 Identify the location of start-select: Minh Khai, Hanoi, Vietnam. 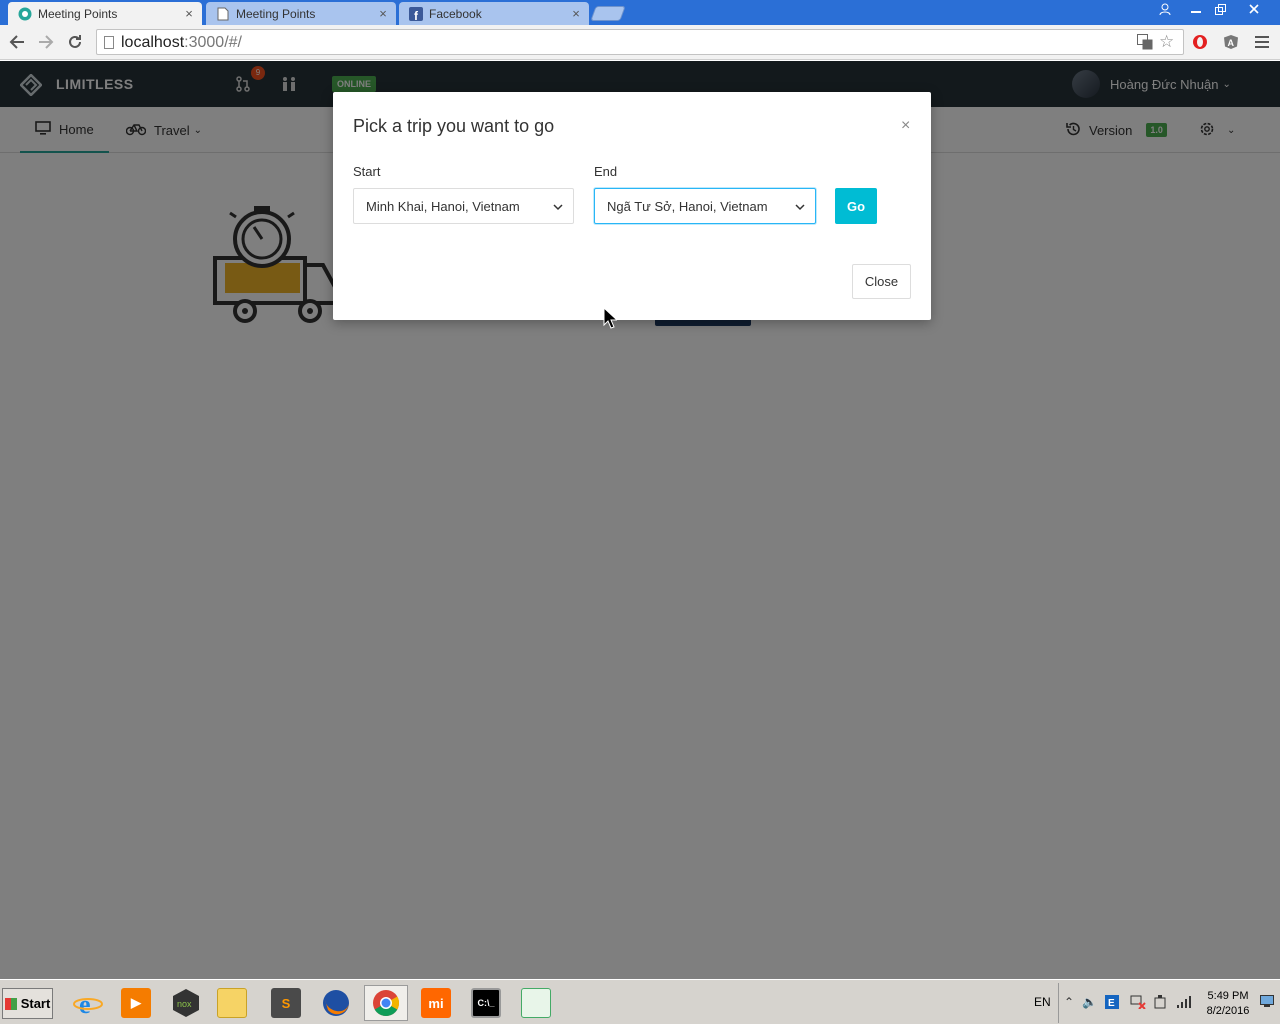
(463, 206).